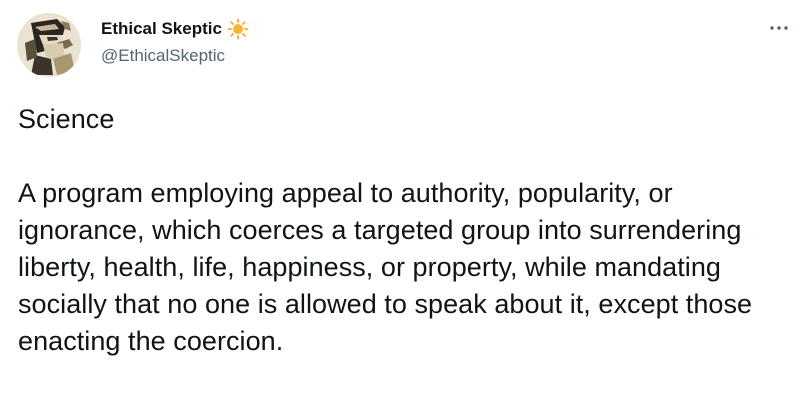  Describe the element at coordinates (66, 119) in the screenshot. I see `tweet-paragraph-title: Science` at that location.